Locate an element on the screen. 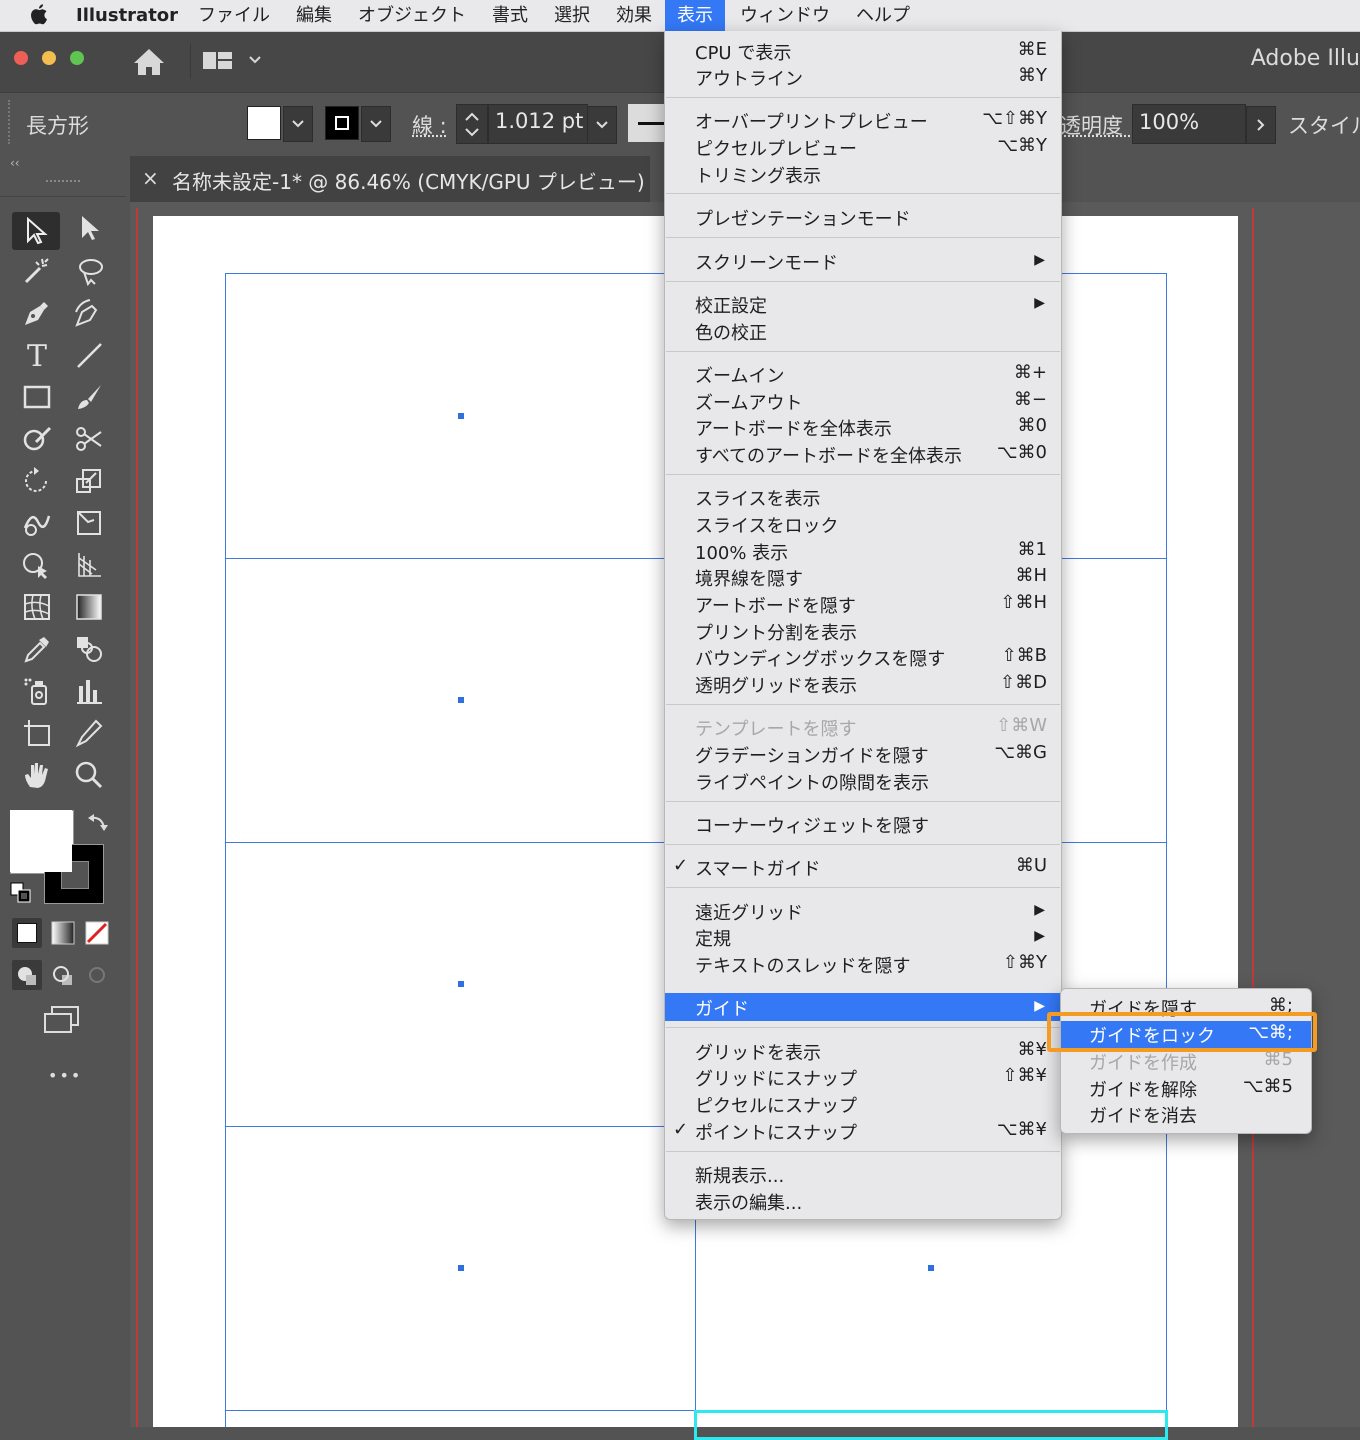 The image size is (1360, 1440). menu-item-zoom-out: ズームアウト is located at coordinates (748, 402).